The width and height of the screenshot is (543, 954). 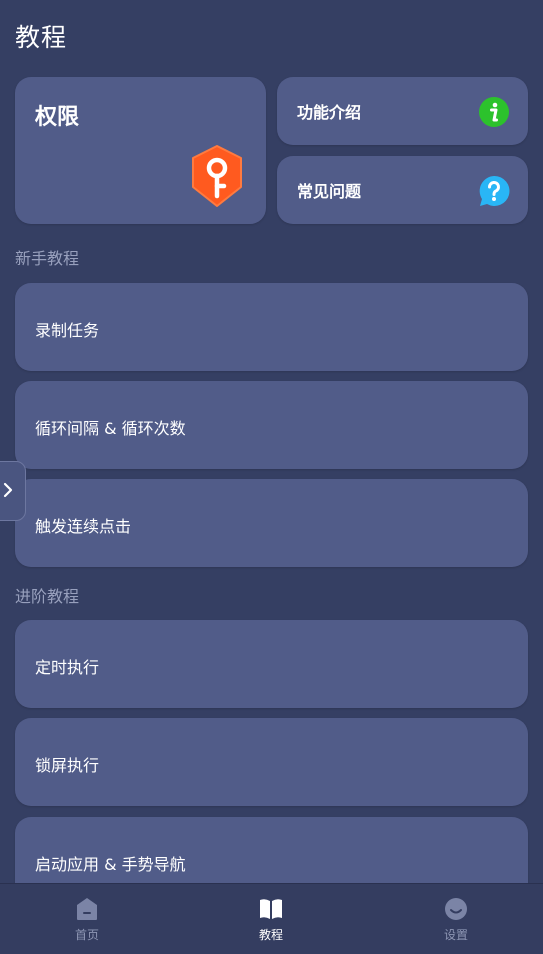 I want to click on tutorial-item-label: 定时执行, so click(x=67, y=667).